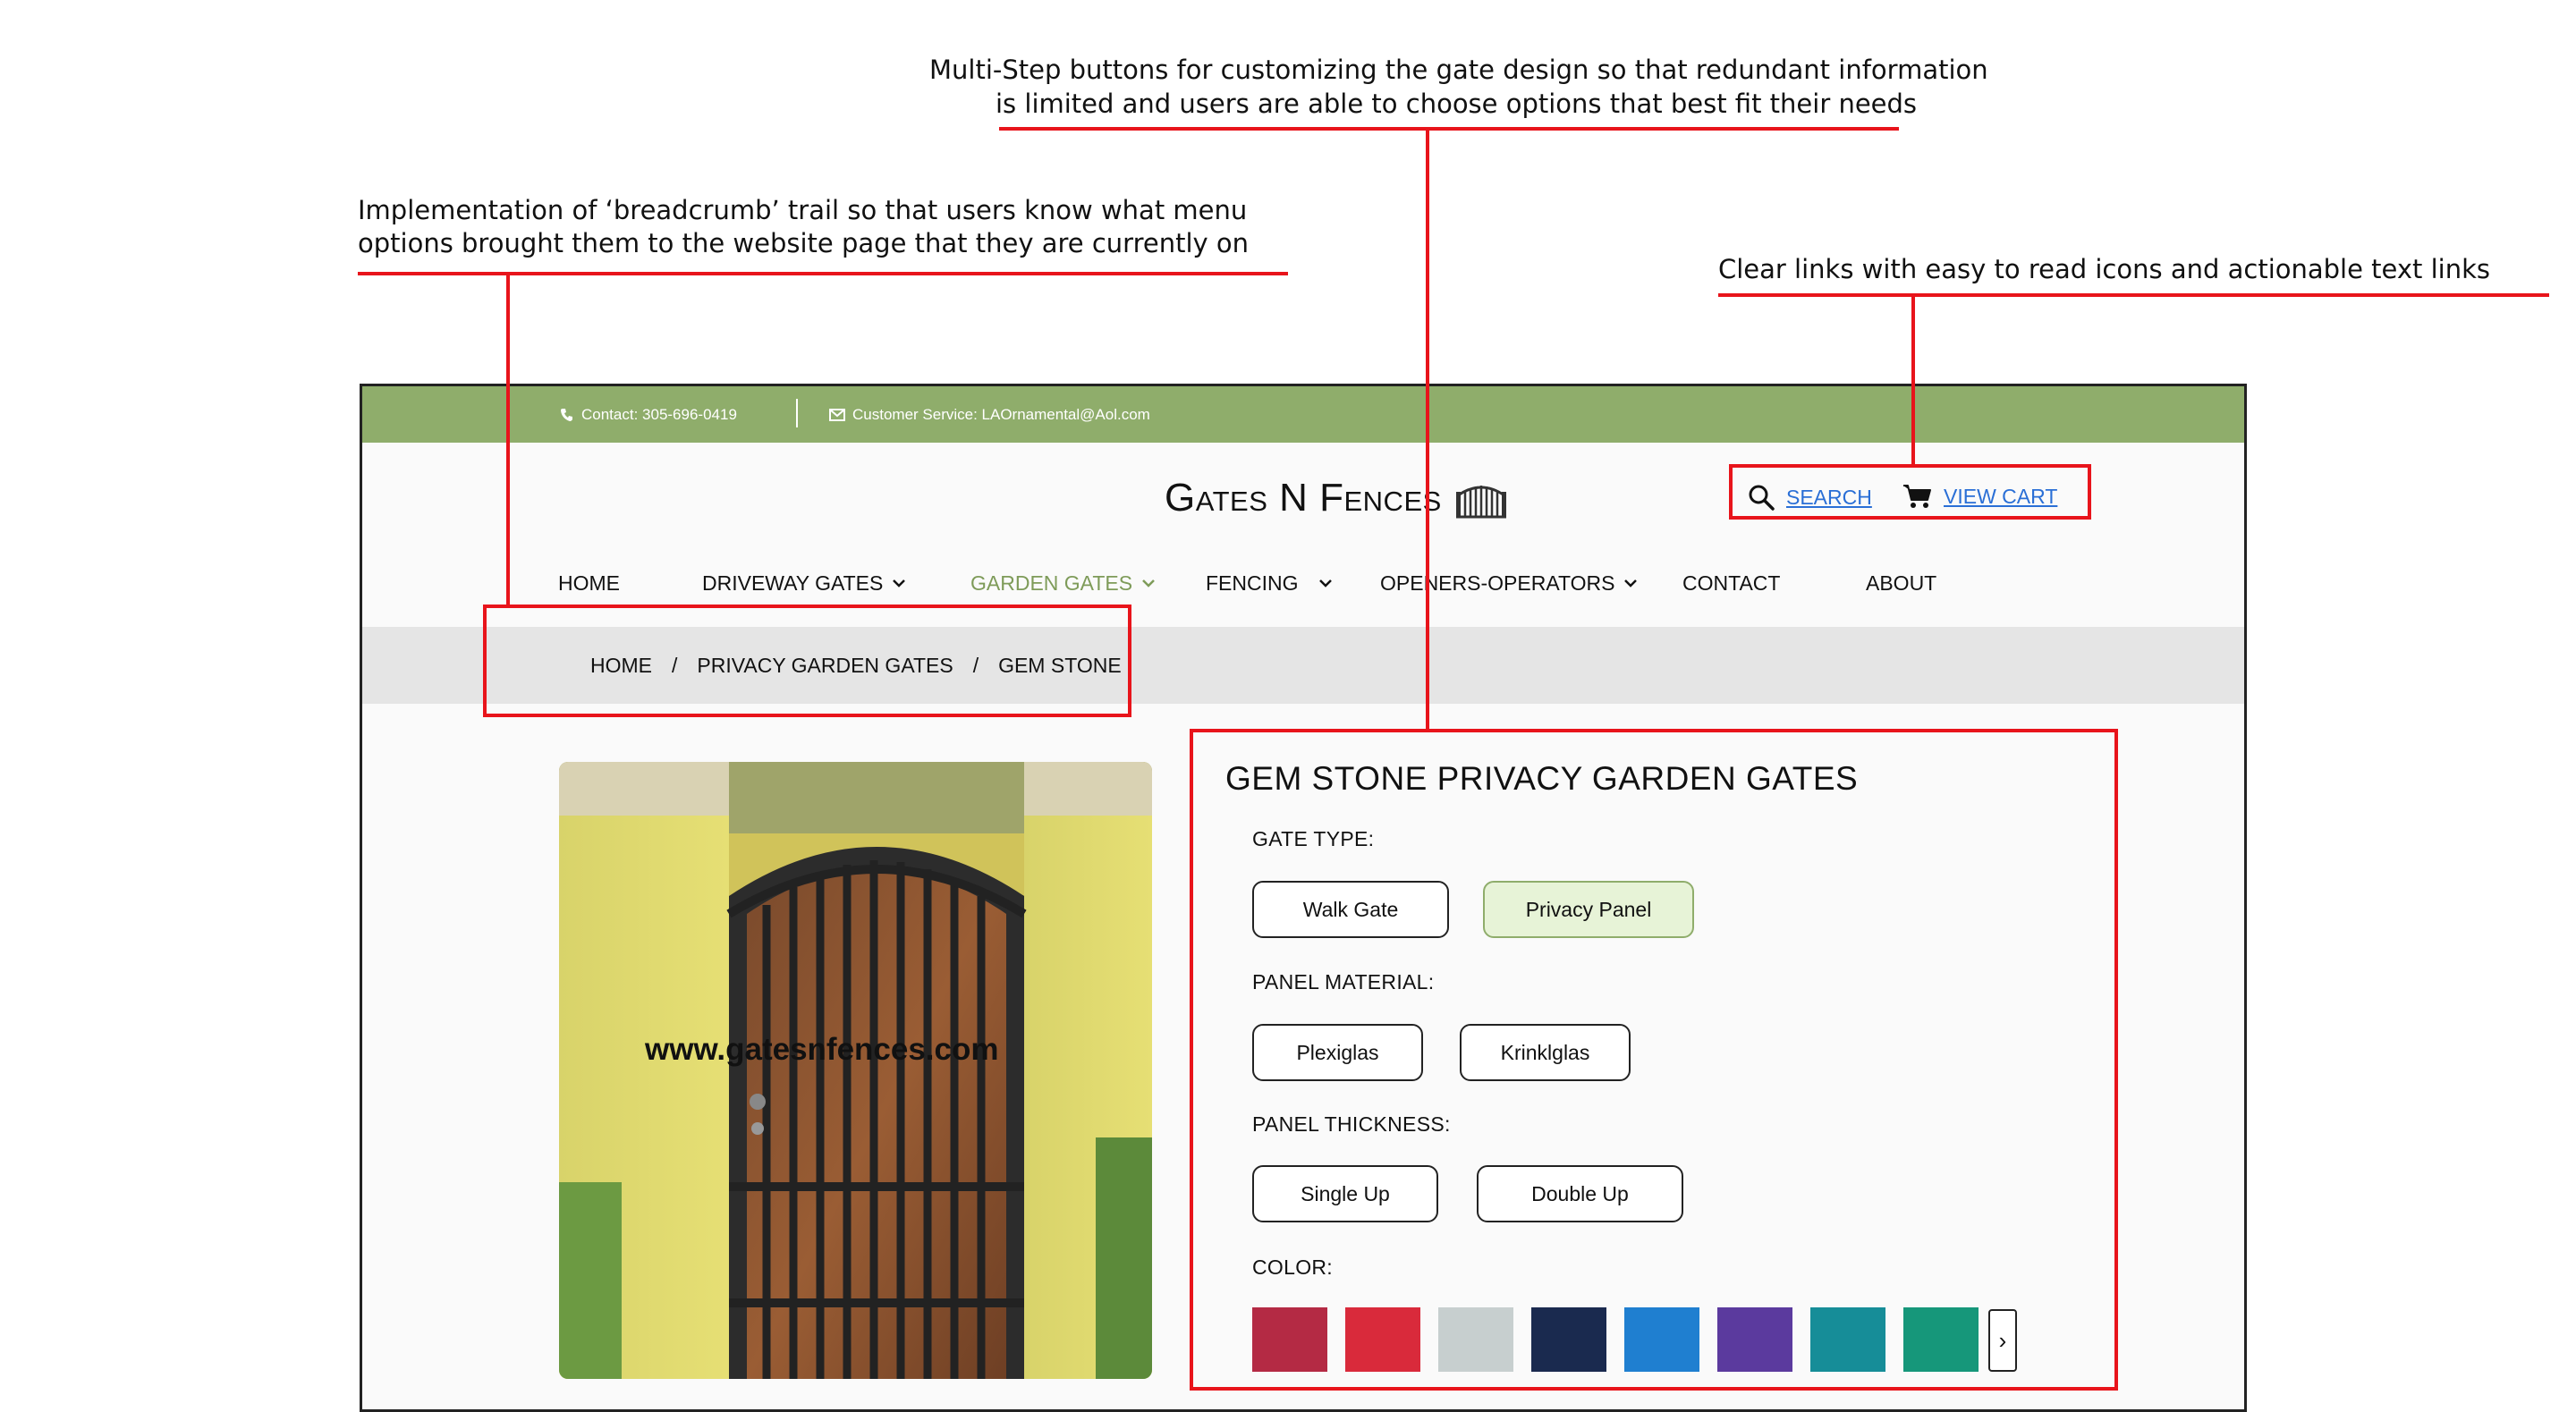 Image resolution: width=2576 pixels, height=1412 pixels. What do you see at coordinates (1051, 583) in the screenshot?
I see `nav-label: GARDEN GATES` at bounding box center [1051, 583].